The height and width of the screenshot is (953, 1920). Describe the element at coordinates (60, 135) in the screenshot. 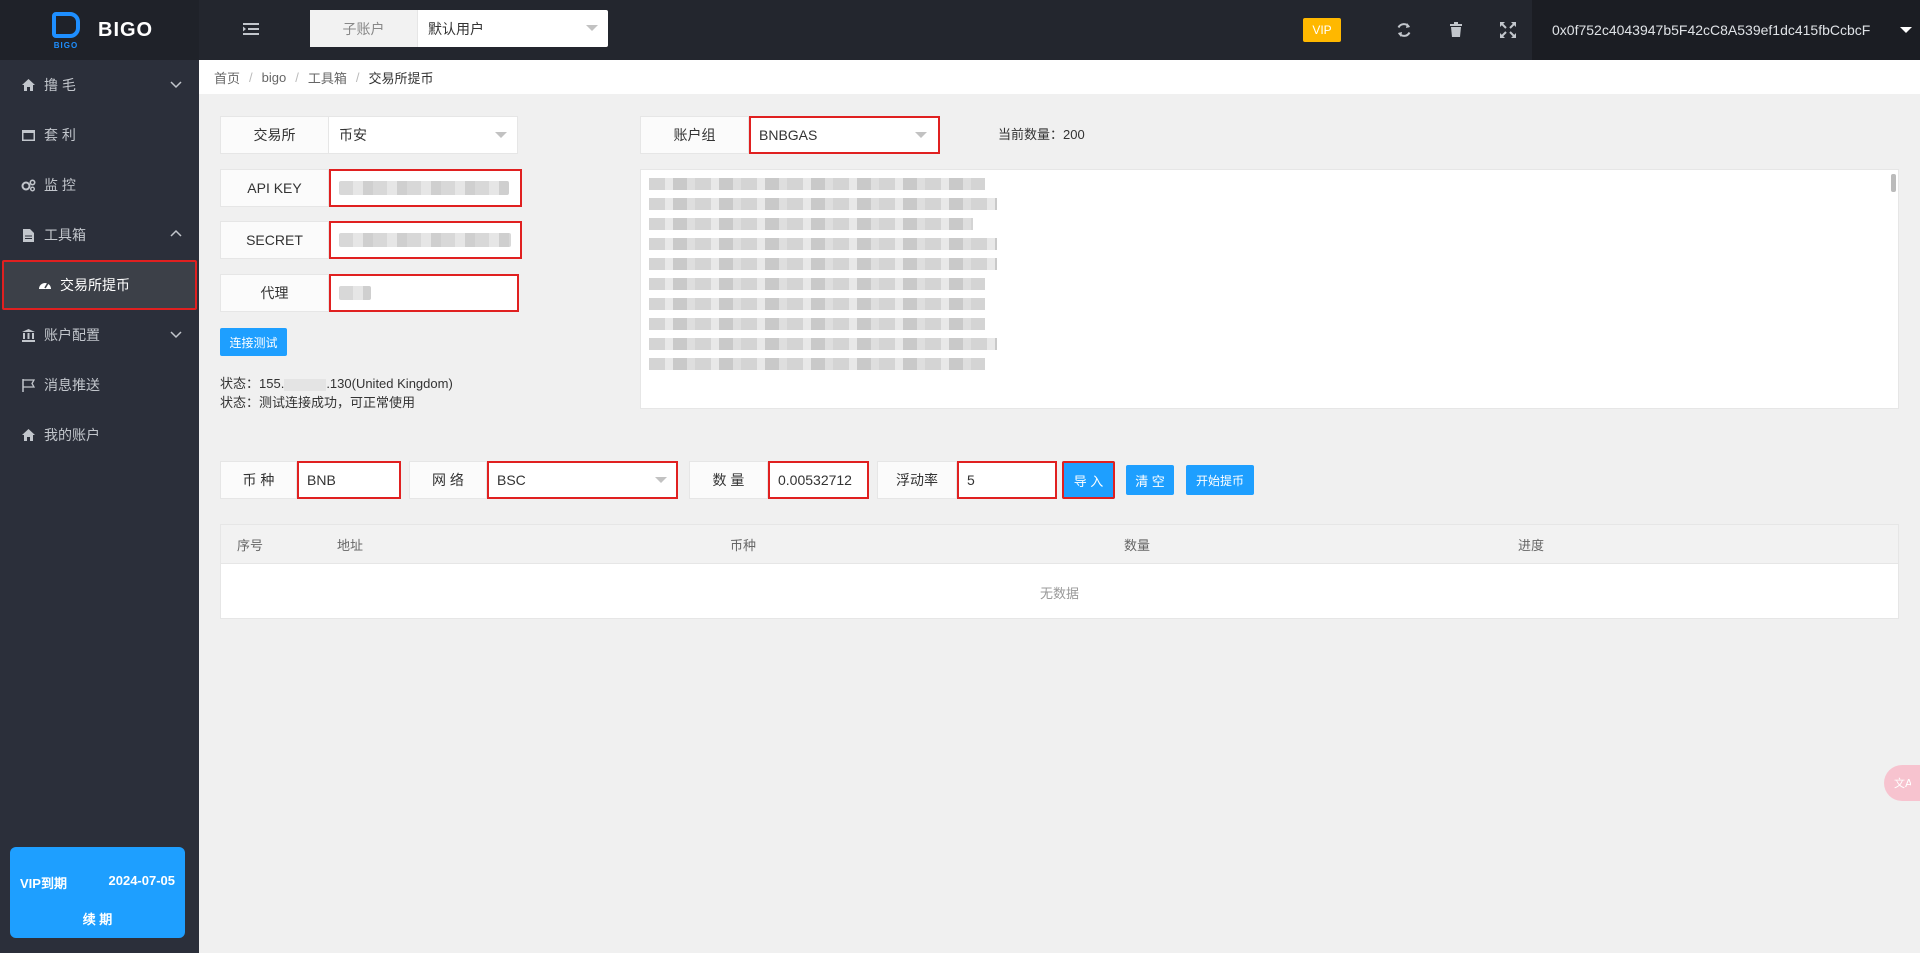

I see `sidebar-item-label: 套 利` at that location.